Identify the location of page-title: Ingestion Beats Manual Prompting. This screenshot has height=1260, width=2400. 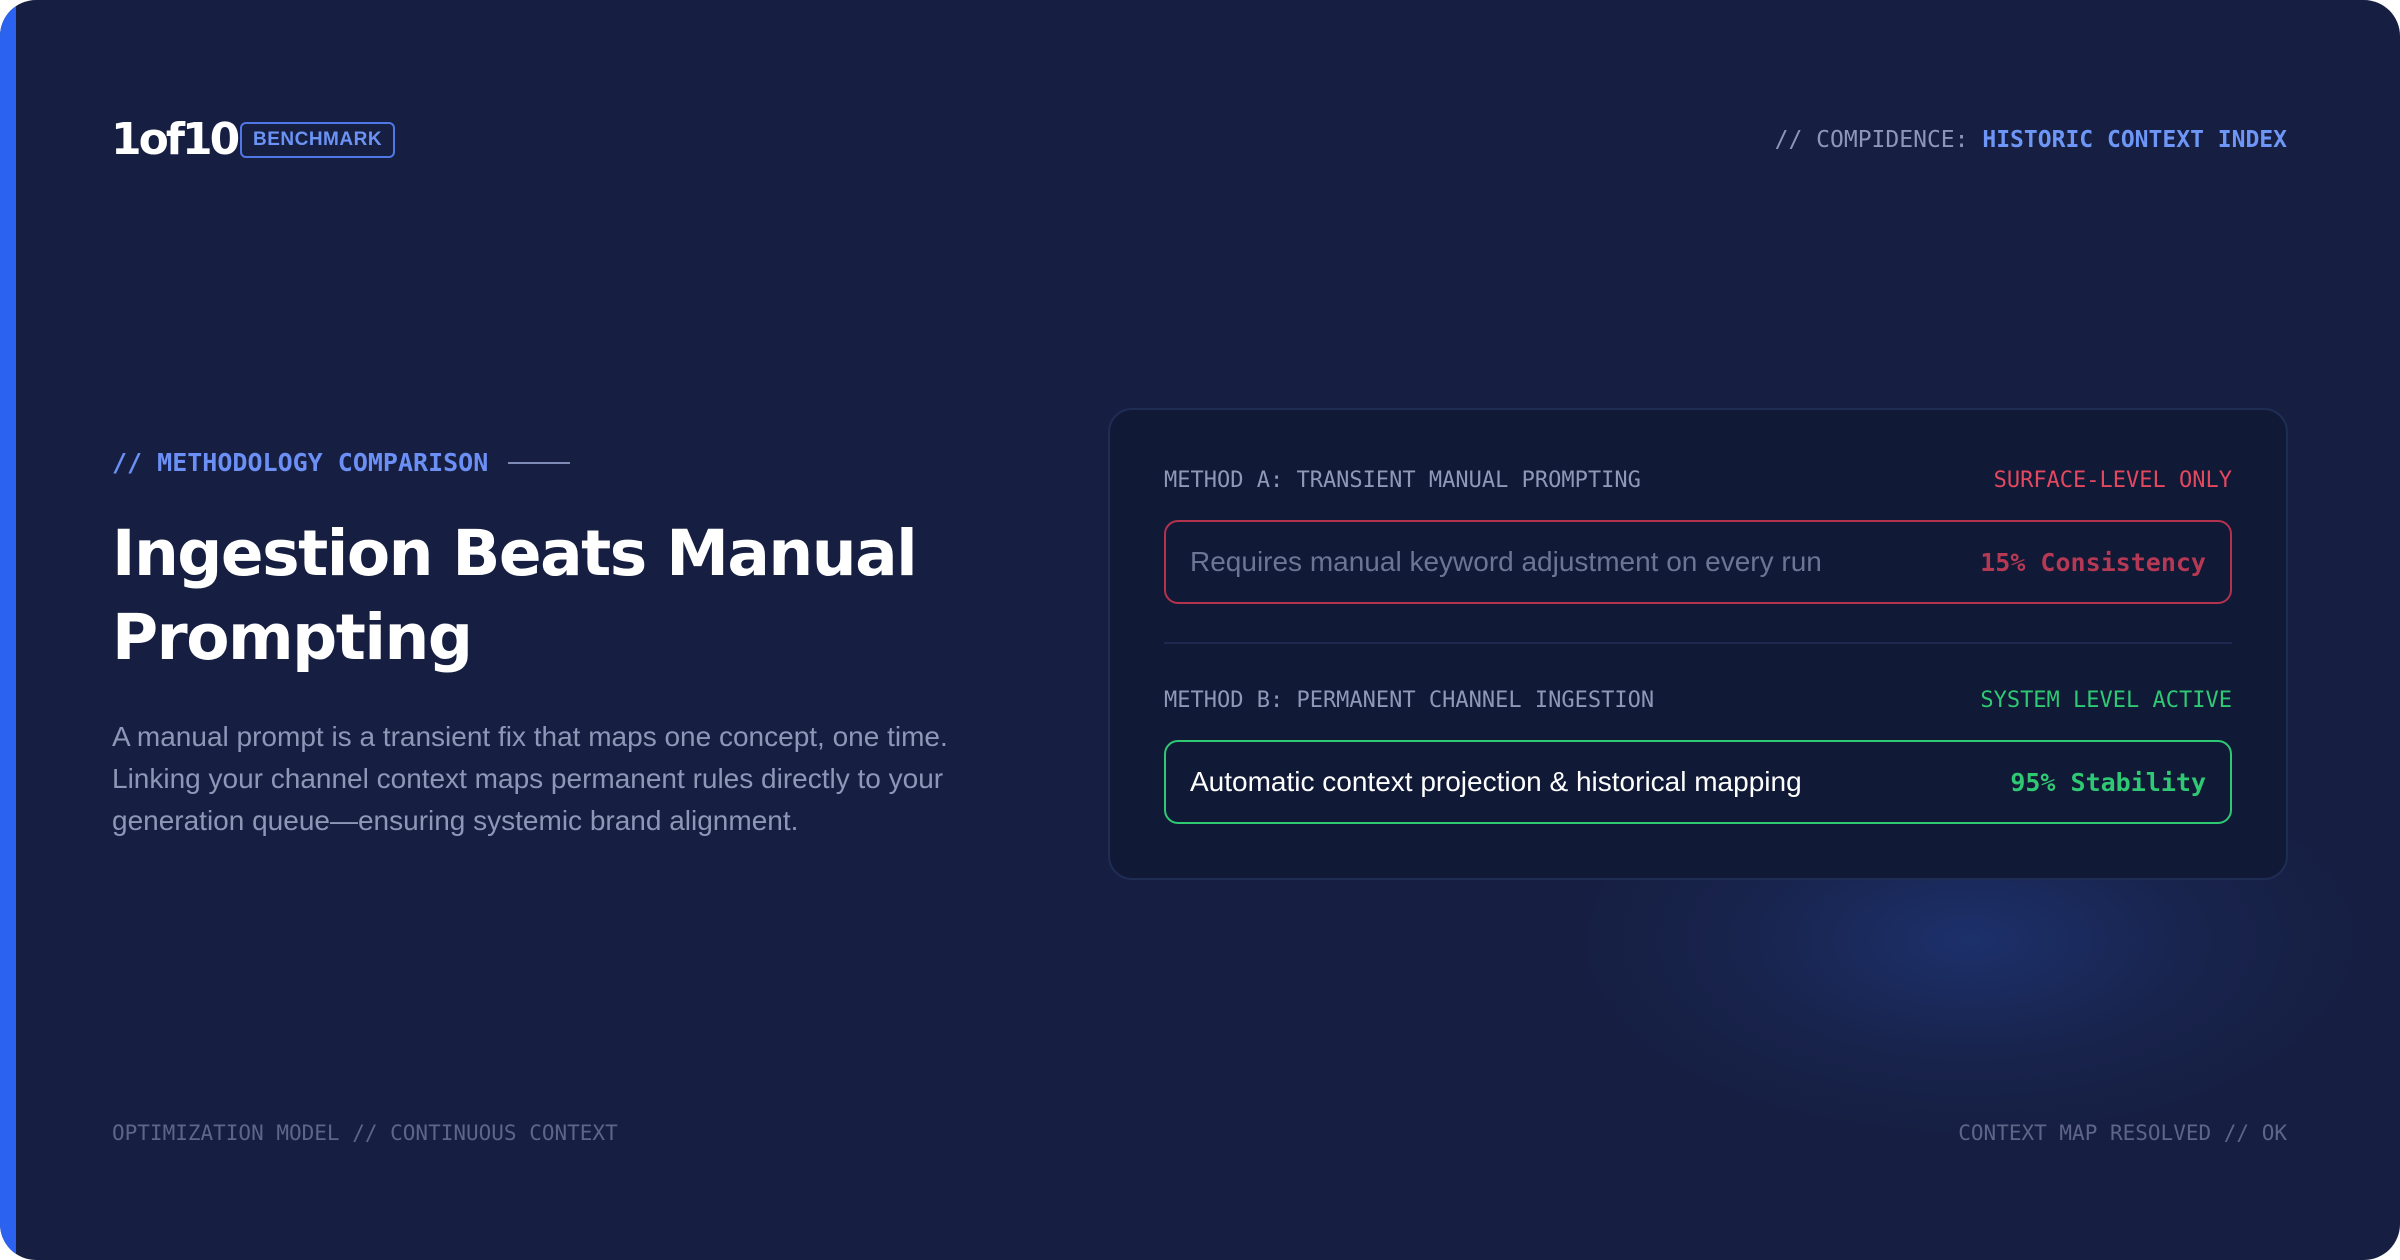
(515, 595).